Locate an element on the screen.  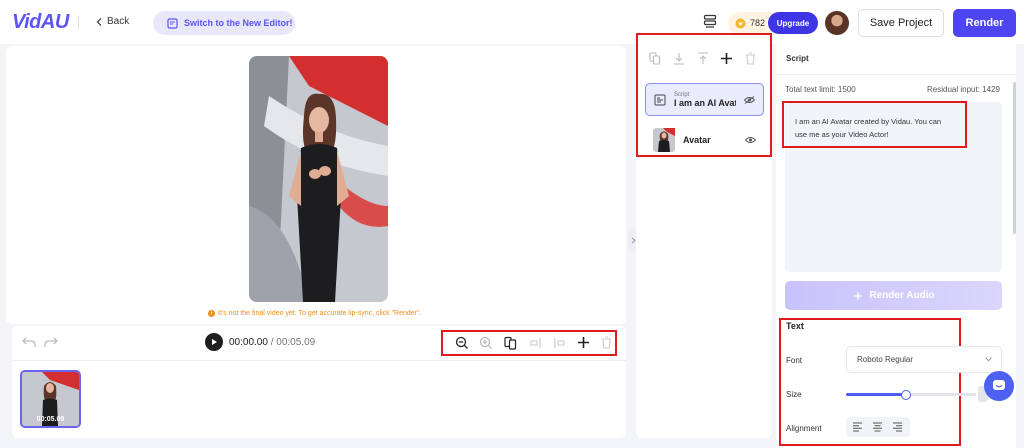
add-icon is located at coordinates (583, 342).